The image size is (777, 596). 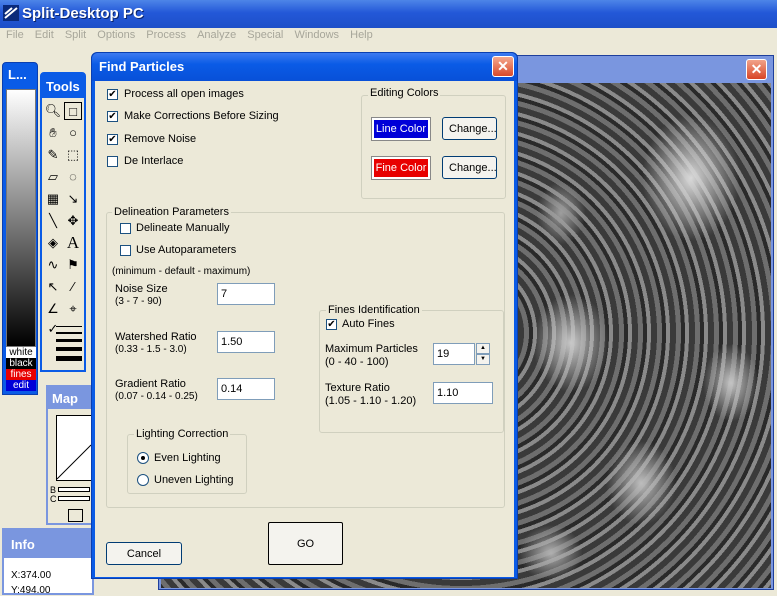 I want to click on lut-window: L... white black fines edit, so click(x=20, y=228).